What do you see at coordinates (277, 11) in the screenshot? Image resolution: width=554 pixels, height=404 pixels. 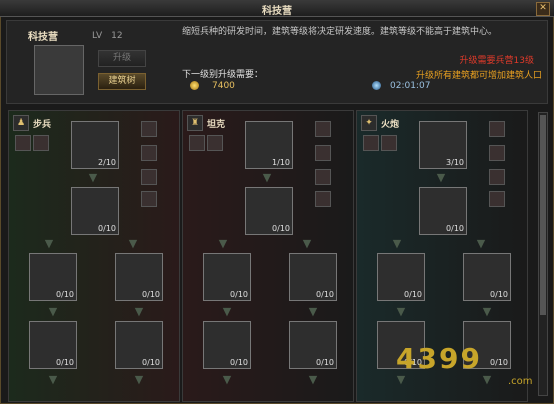 I see `window-title: 科技营` at bounding box center [277, 11].